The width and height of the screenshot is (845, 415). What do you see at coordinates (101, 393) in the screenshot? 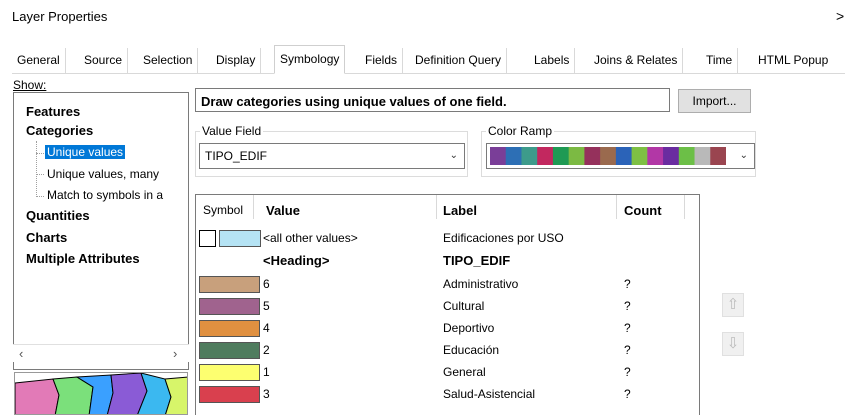
I see `symbology-preview-image` at bounding box center [101, 393].